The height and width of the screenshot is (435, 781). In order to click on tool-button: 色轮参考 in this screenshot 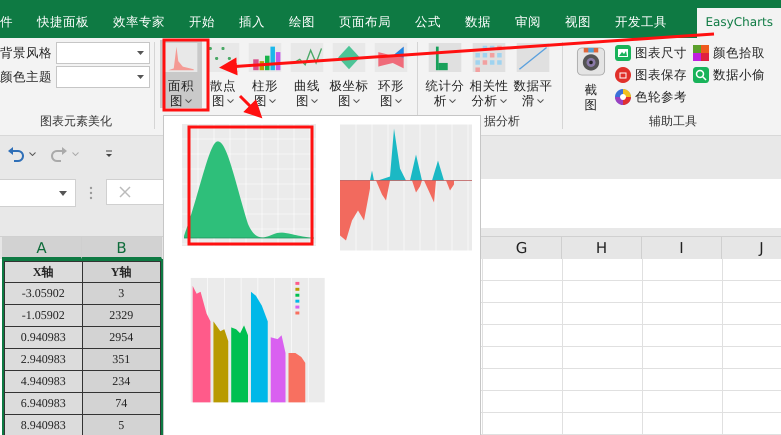, I will do `click(651, 97)`.